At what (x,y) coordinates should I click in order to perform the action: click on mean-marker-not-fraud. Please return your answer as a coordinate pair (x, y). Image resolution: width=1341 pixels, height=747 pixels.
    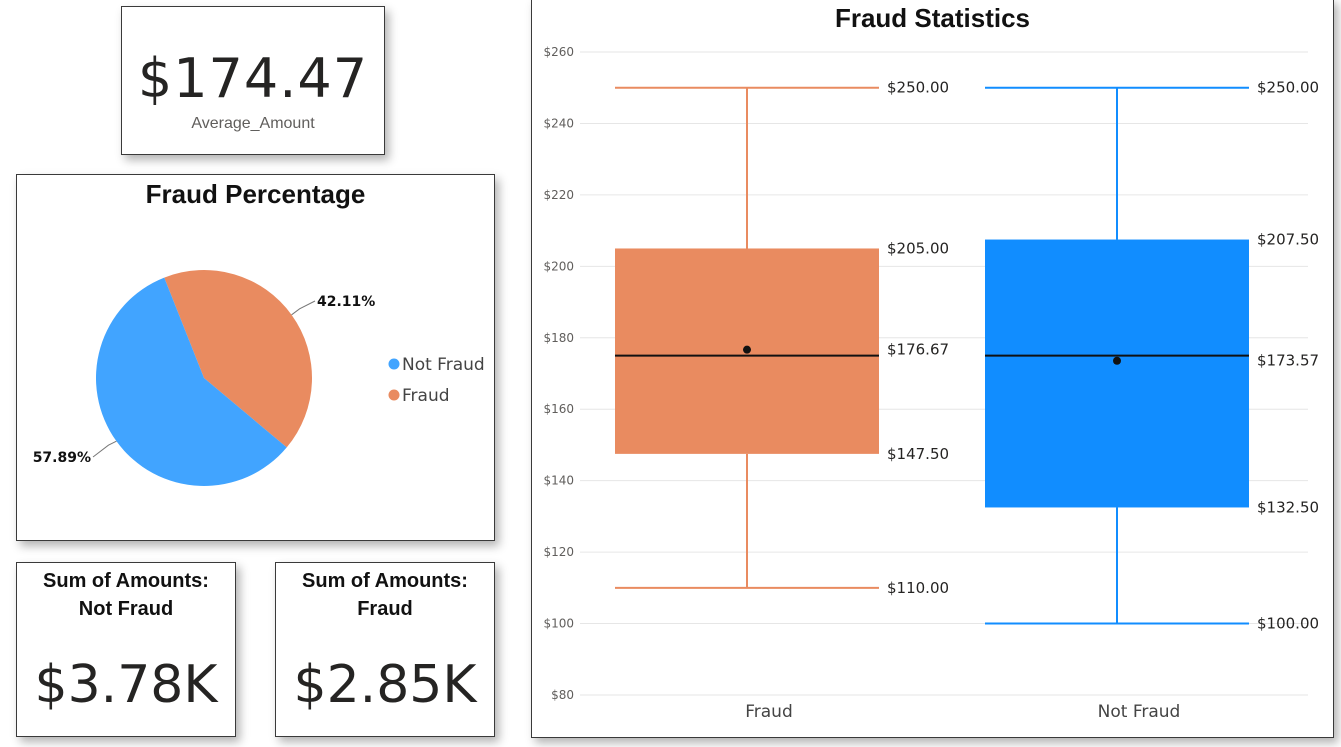
    Looking at the image, I should click on (1117, 360).